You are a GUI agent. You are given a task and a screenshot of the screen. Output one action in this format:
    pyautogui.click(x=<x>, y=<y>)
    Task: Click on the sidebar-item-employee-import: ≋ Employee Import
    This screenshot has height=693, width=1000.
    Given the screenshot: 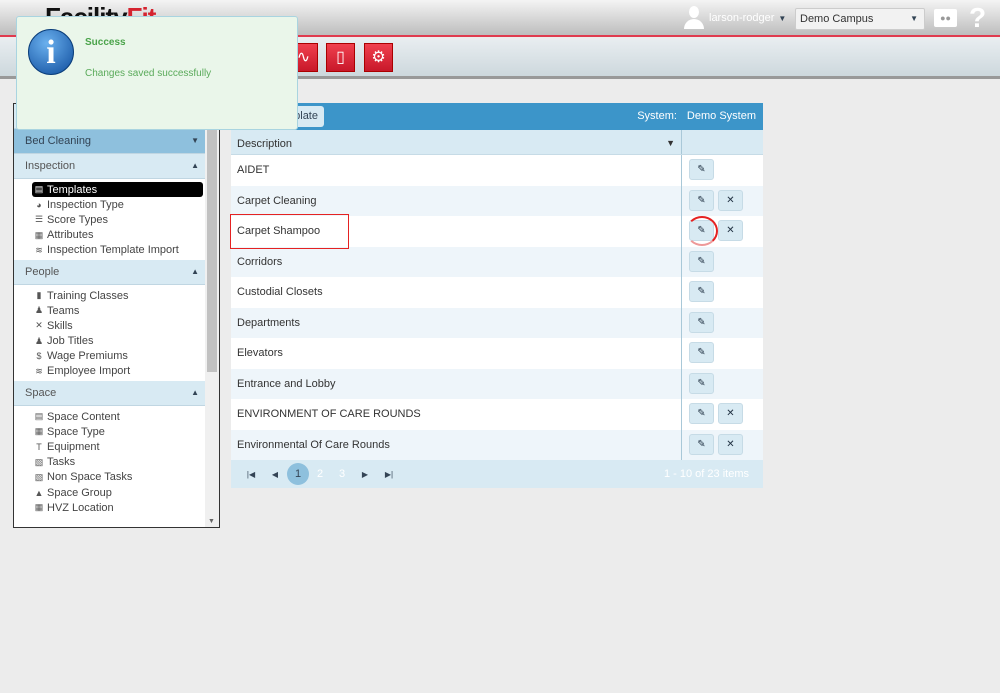 What is the action you would take?
    pyautogui.click(x=109, y=371)
    